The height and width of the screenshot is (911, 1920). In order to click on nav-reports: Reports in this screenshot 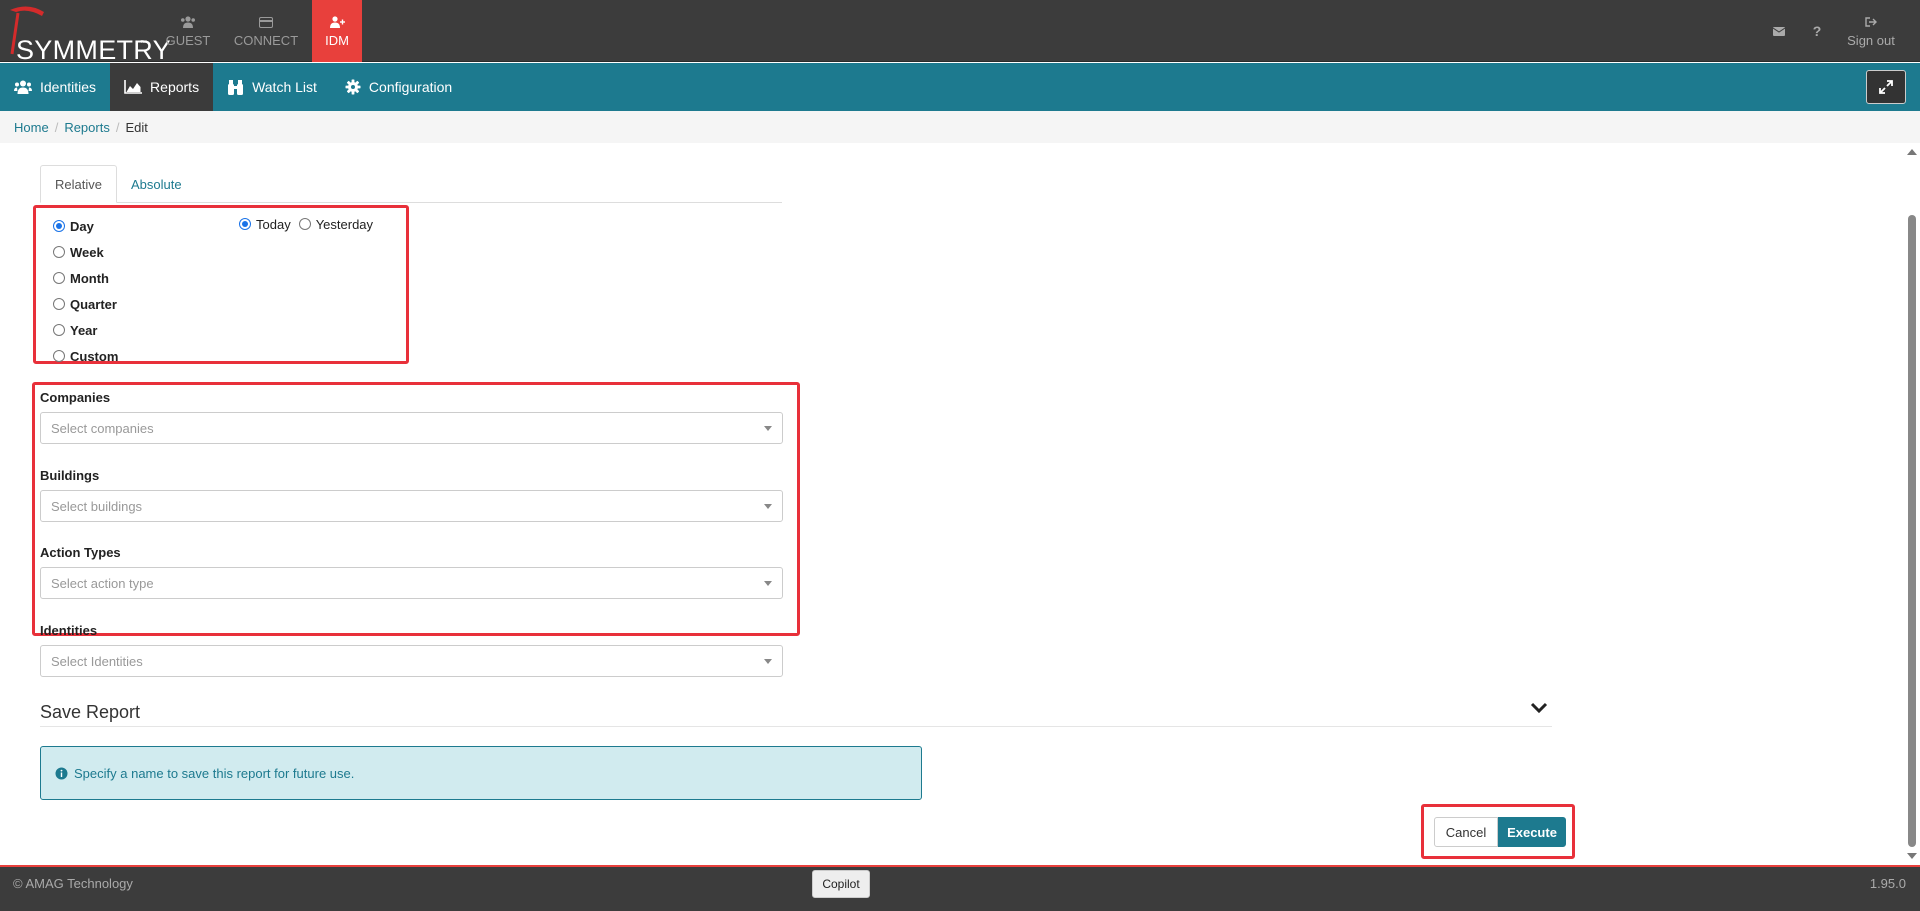, I will do `click(162, 87)`.